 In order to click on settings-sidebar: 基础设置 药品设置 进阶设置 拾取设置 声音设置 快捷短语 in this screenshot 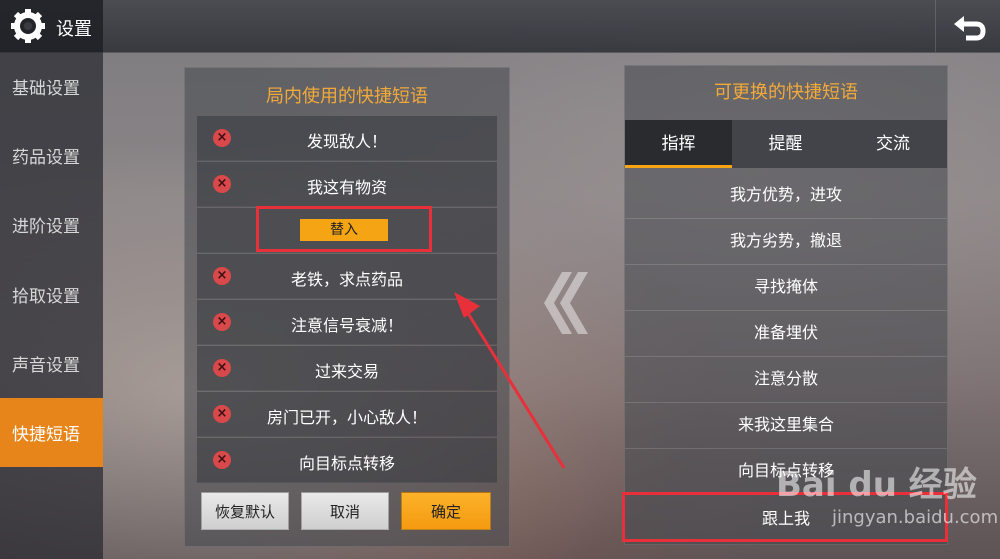, I will do `click(51, 305)`.